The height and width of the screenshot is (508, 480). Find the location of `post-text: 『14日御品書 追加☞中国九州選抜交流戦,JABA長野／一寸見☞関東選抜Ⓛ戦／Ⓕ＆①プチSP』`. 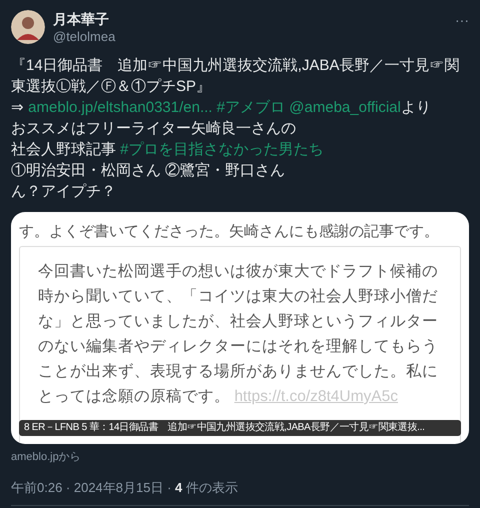

post-text: 『14日御品書 追加☞中国九州選抜交流戦,JABA長野／一寸見☞関東選抜Ⓛ戦／Ⓕ＆①プチSP』 is located at coordinates (235, 76).